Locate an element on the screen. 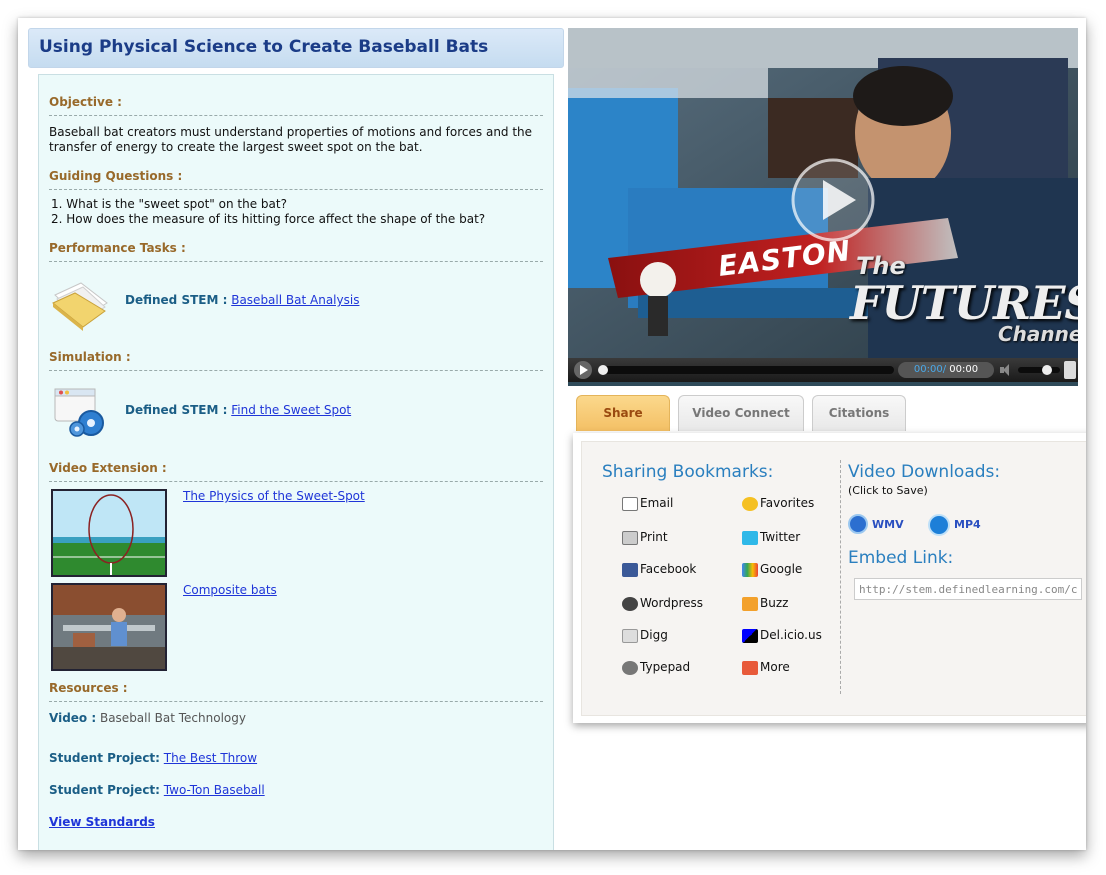 The image size is (1106, 875). bookmark-facebook: Facebook is located at coordinates (659, 569).